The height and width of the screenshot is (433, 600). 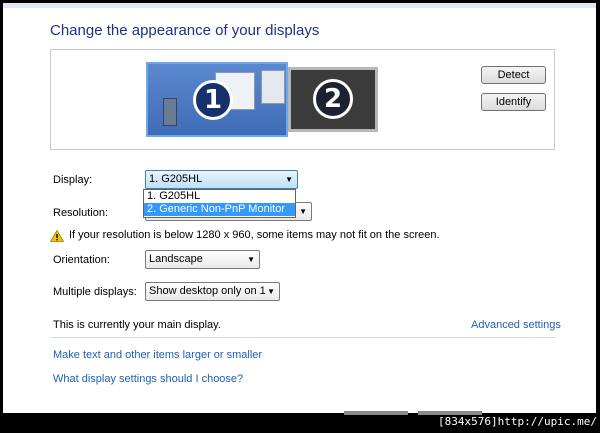 What do you see at coordinates (516, 325) in the screenshot?
I see `advanced-settings-link: Advanced settings` at bounding box center [516, 325].